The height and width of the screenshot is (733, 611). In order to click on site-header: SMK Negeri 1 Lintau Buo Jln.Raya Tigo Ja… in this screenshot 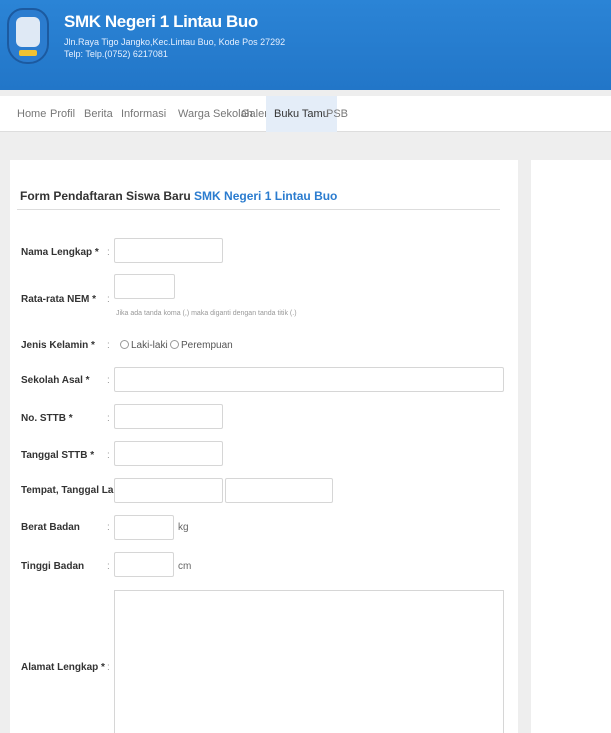, I will do `click(305, 45)`.